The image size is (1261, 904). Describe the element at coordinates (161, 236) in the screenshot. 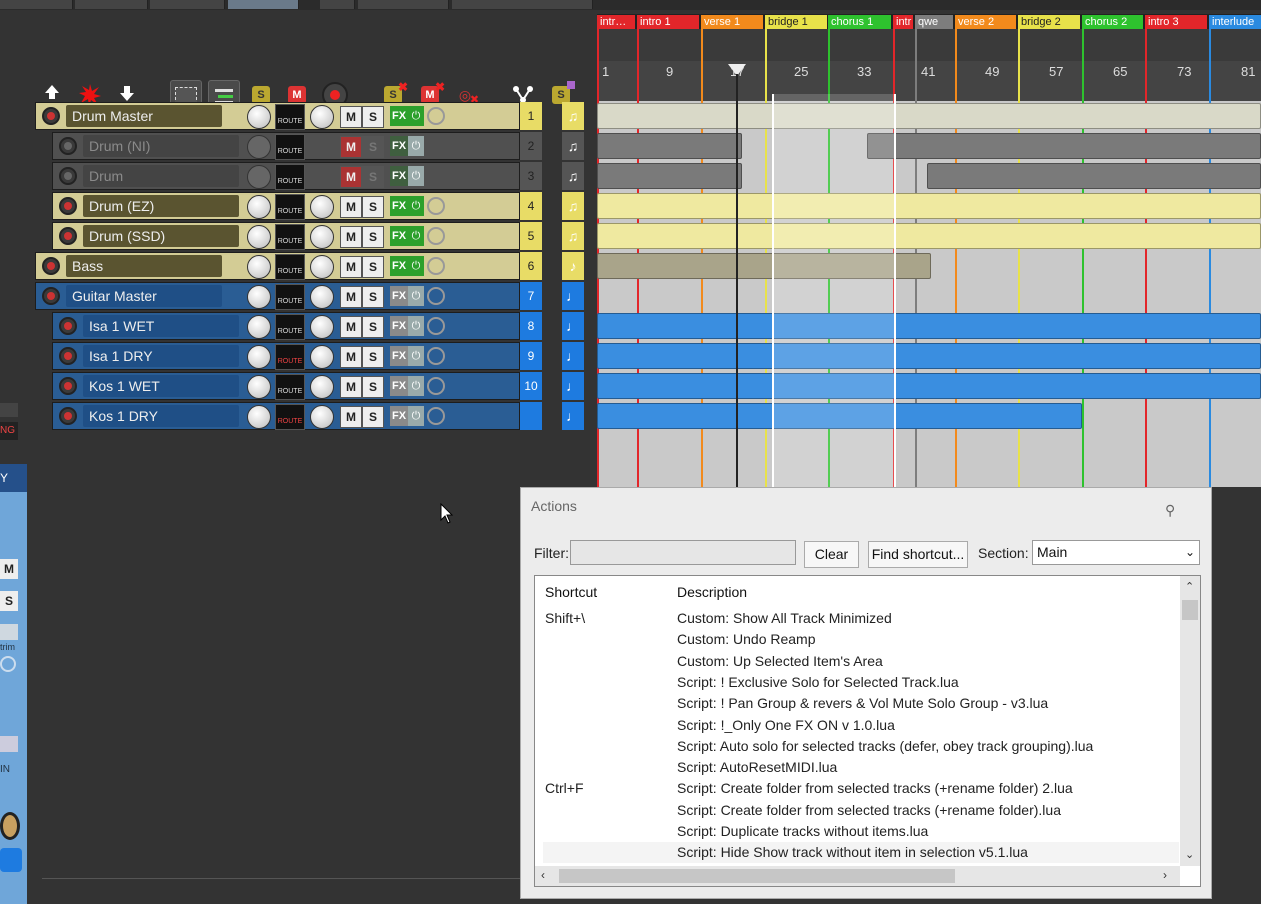

I see `track-name: Drum (SSD)` at that location.